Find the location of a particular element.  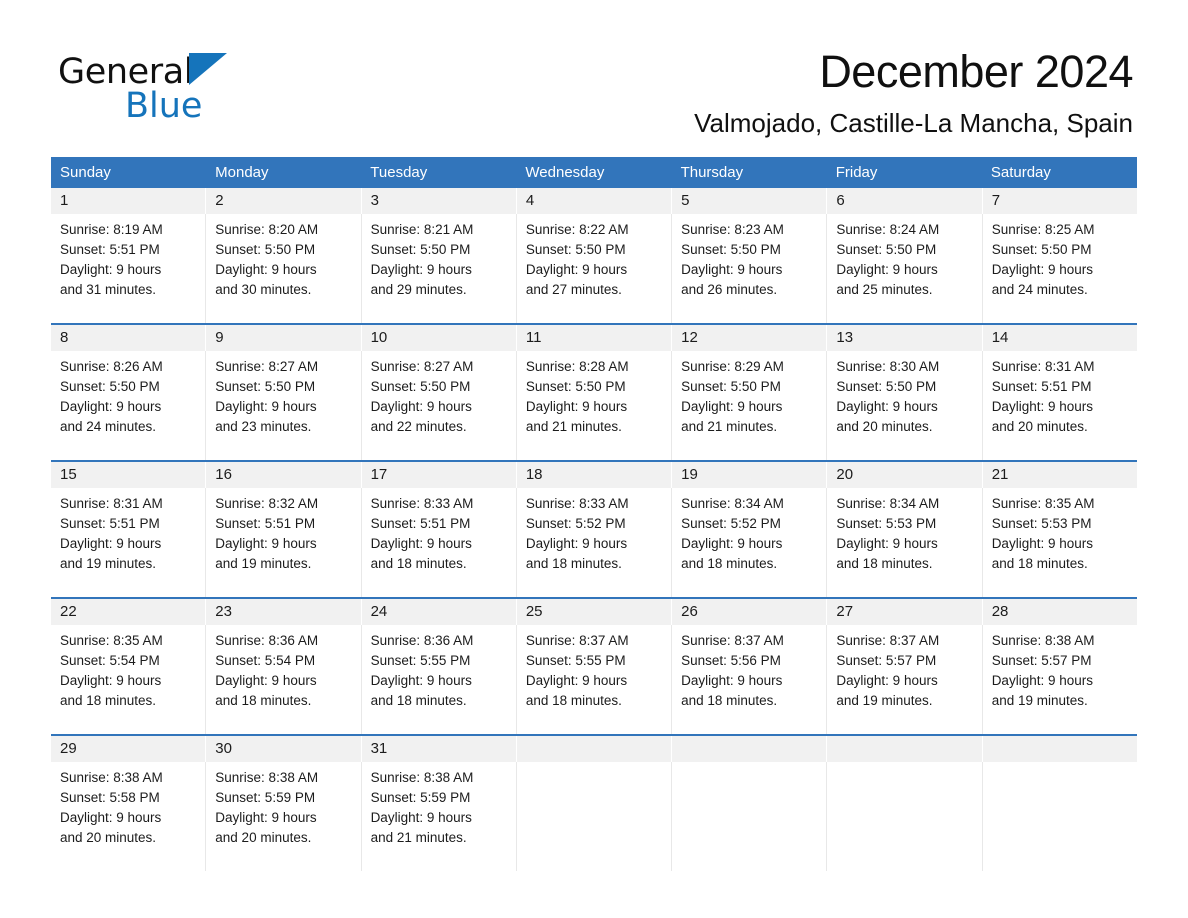

day-number: 29 is located at coordinates (129, 749).